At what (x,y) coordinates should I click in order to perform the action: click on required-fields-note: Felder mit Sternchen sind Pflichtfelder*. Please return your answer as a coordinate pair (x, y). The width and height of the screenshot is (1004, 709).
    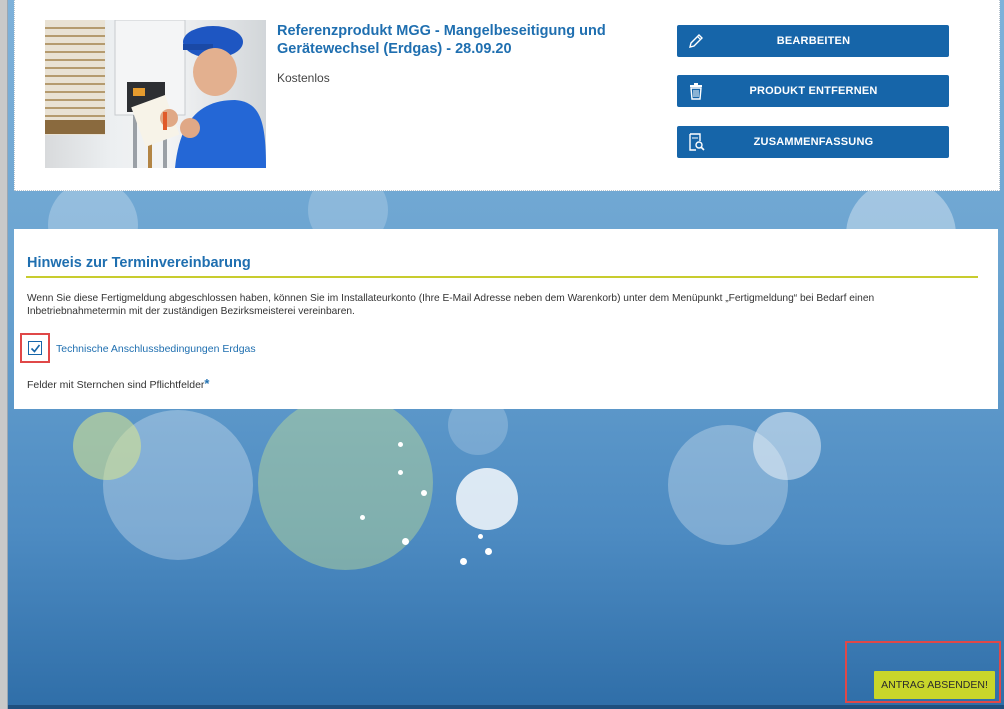
    Looking at the image, I should click on (118, 383).